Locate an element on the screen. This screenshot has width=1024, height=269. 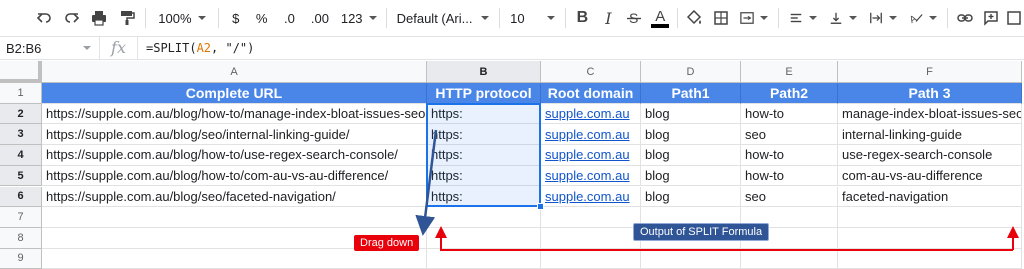
column-header-c: C is located at coordinates (591, 72).